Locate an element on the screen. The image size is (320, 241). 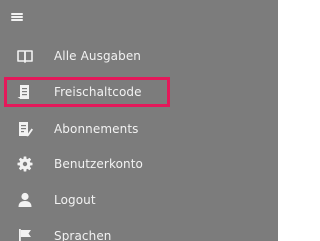
hamburger-menu-icon is located at coordinates (19, 17).